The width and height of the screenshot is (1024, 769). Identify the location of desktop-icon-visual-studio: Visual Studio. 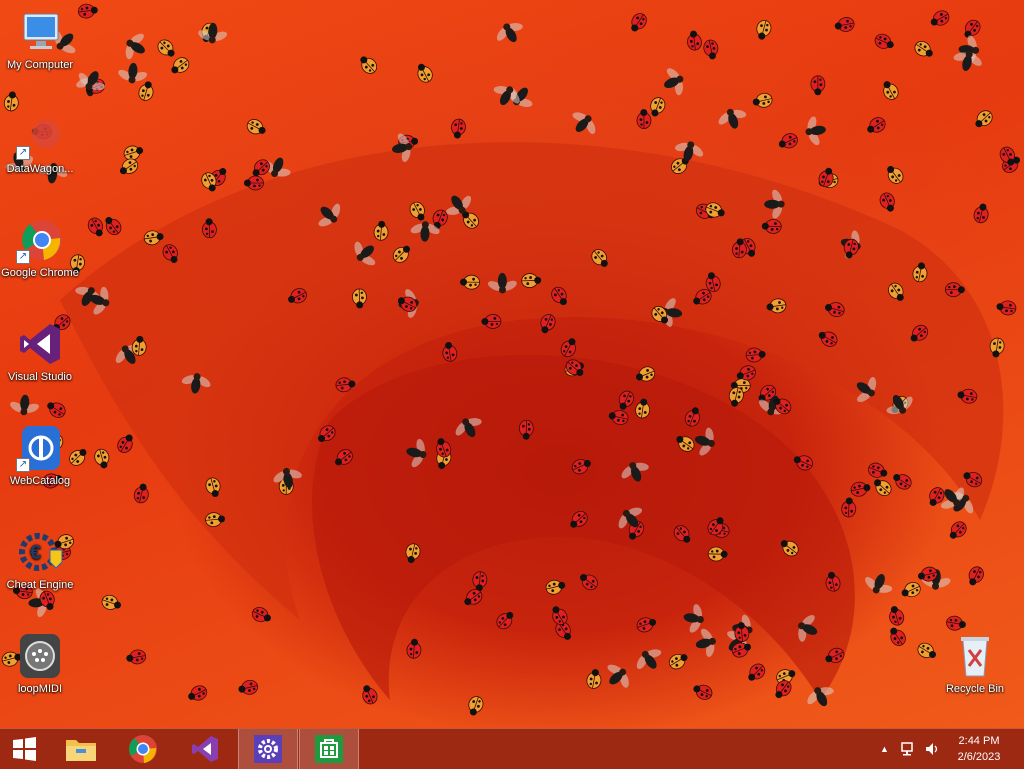
(40, 352).